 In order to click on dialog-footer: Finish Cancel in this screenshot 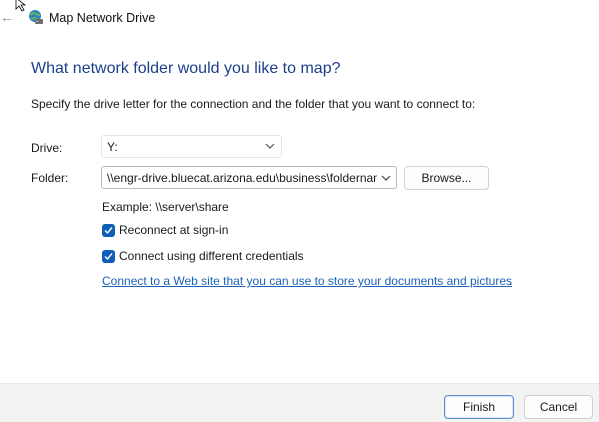, I will do `click(299, 402)`.